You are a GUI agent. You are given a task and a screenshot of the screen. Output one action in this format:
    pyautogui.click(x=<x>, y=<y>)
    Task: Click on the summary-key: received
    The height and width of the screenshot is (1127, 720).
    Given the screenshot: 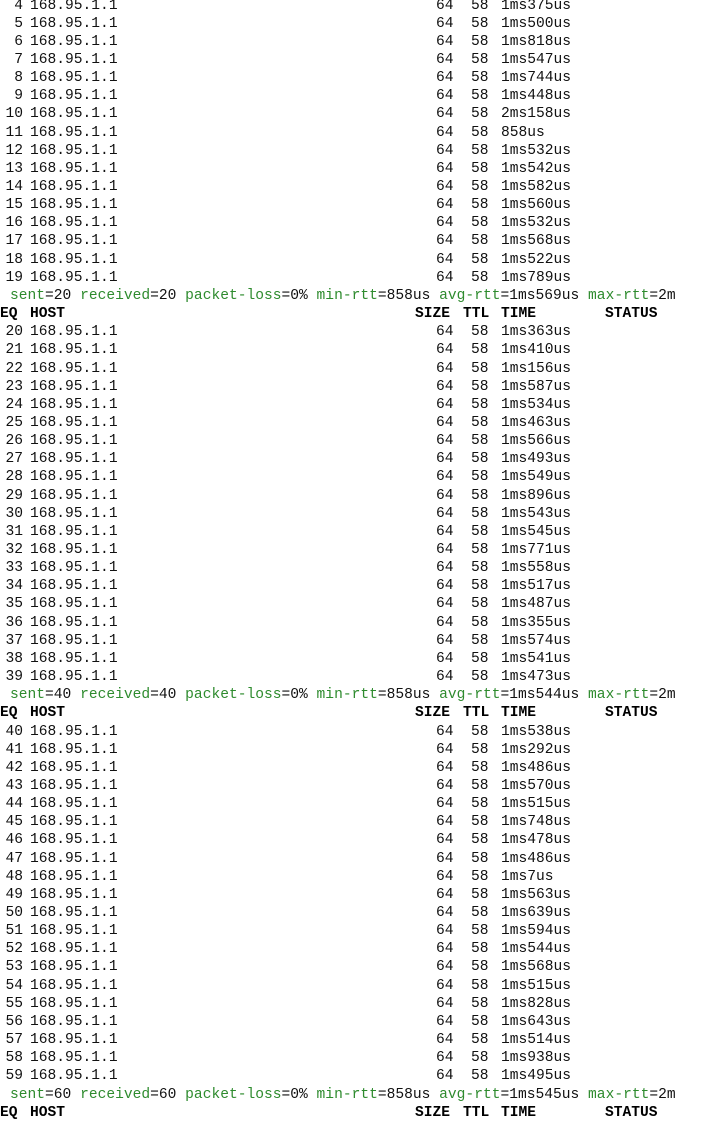 What is the action you would take?
    pyautogui.click(x=111, y=295)
    